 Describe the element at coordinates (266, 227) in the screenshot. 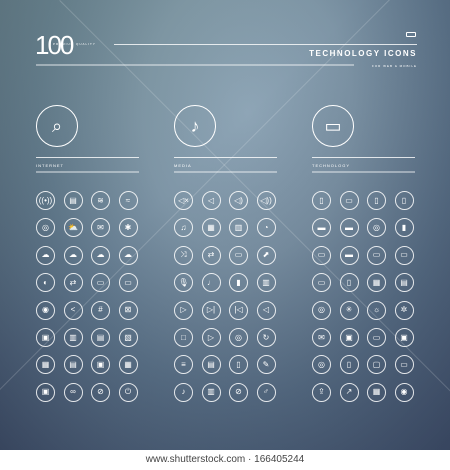

I see `icon-glyph: ◔` at that location.